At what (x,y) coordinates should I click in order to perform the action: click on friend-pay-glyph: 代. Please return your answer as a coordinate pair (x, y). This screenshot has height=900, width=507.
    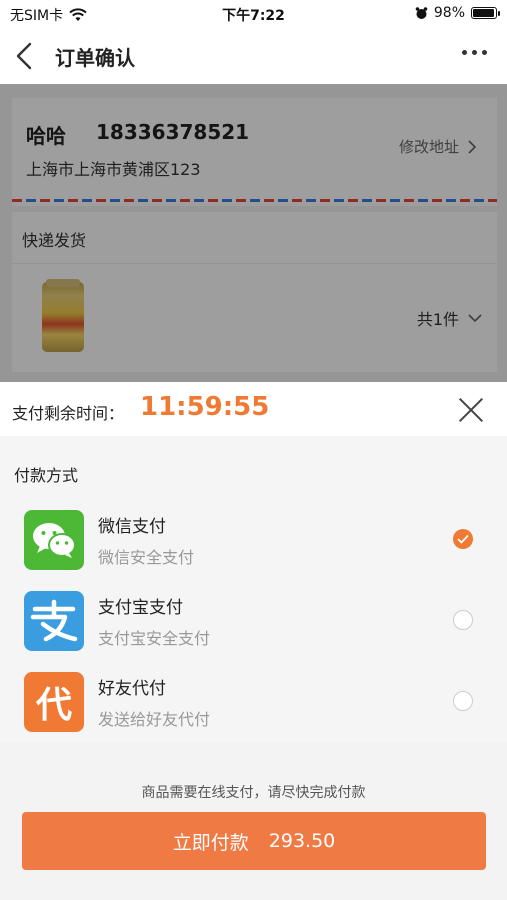
    Looking at the image, I should click on (53, 705).